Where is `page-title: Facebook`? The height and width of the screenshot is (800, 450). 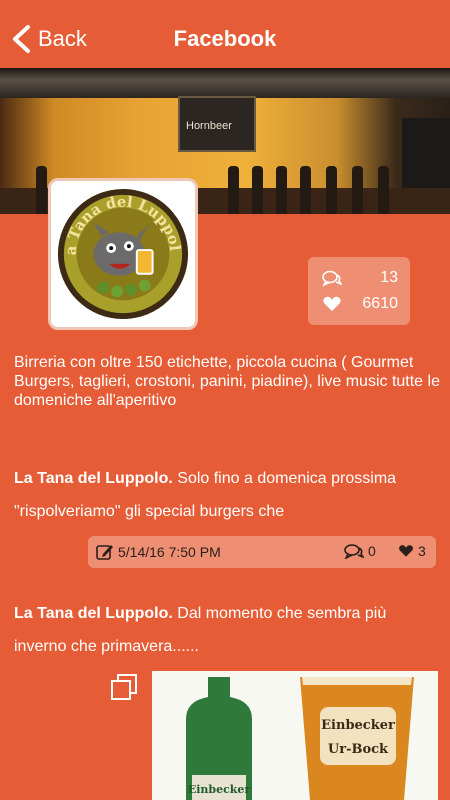 page-title: Facebook is located at coordinates (225, 38).